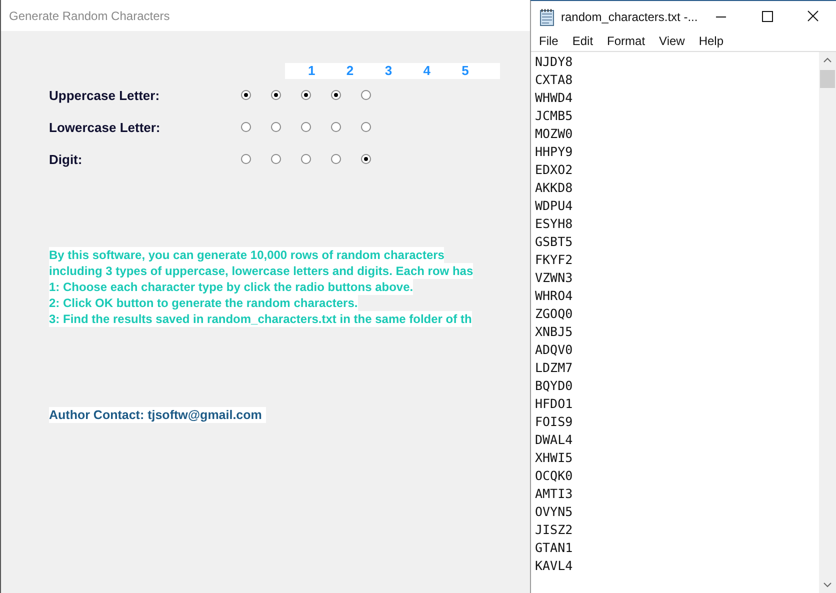 Image resolution: width=836 pixels, height=593 pixels. Describe the element at coordinates (554, 296) in the screenshot. I see `text-line: WHRO4` at that location.